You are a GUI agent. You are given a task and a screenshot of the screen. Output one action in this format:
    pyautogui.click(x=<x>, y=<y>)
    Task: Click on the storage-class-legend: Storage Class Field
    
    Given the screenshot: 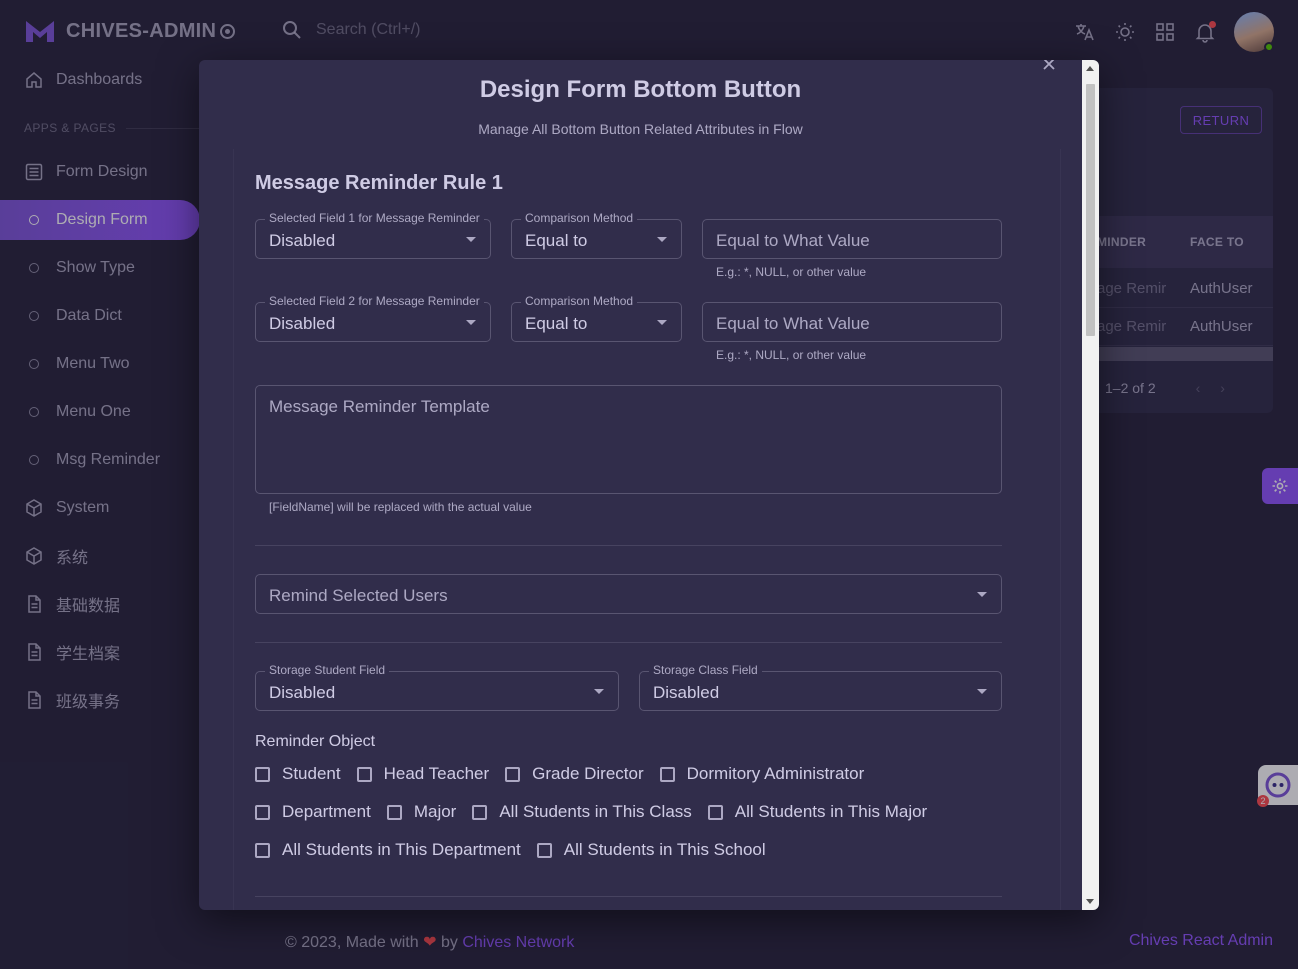 What is the action you would take?
    pyautogui.click(x=705, y=670)
    